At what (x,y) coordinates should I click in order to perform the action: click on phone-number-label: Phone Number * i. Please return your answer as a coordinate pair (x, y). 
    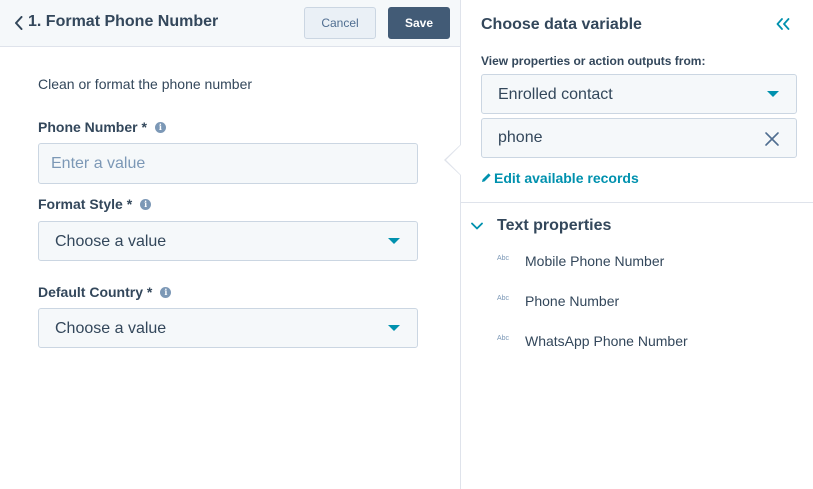
    Looking at the image, I should click on (102, 127).